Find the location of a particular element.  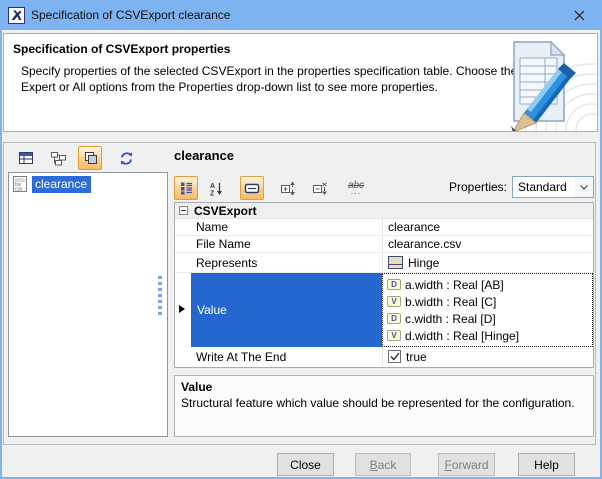

svg-text: csv is located at coordinates (19, 190).